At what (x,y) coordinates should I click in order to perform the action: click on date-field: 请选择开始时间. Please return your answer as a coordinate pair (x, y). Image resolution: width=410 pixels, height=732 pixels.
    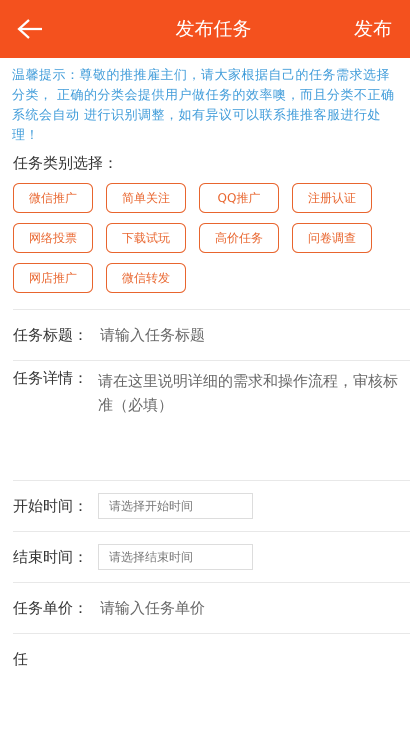
    Looking at the image, I should click on (175, 506).